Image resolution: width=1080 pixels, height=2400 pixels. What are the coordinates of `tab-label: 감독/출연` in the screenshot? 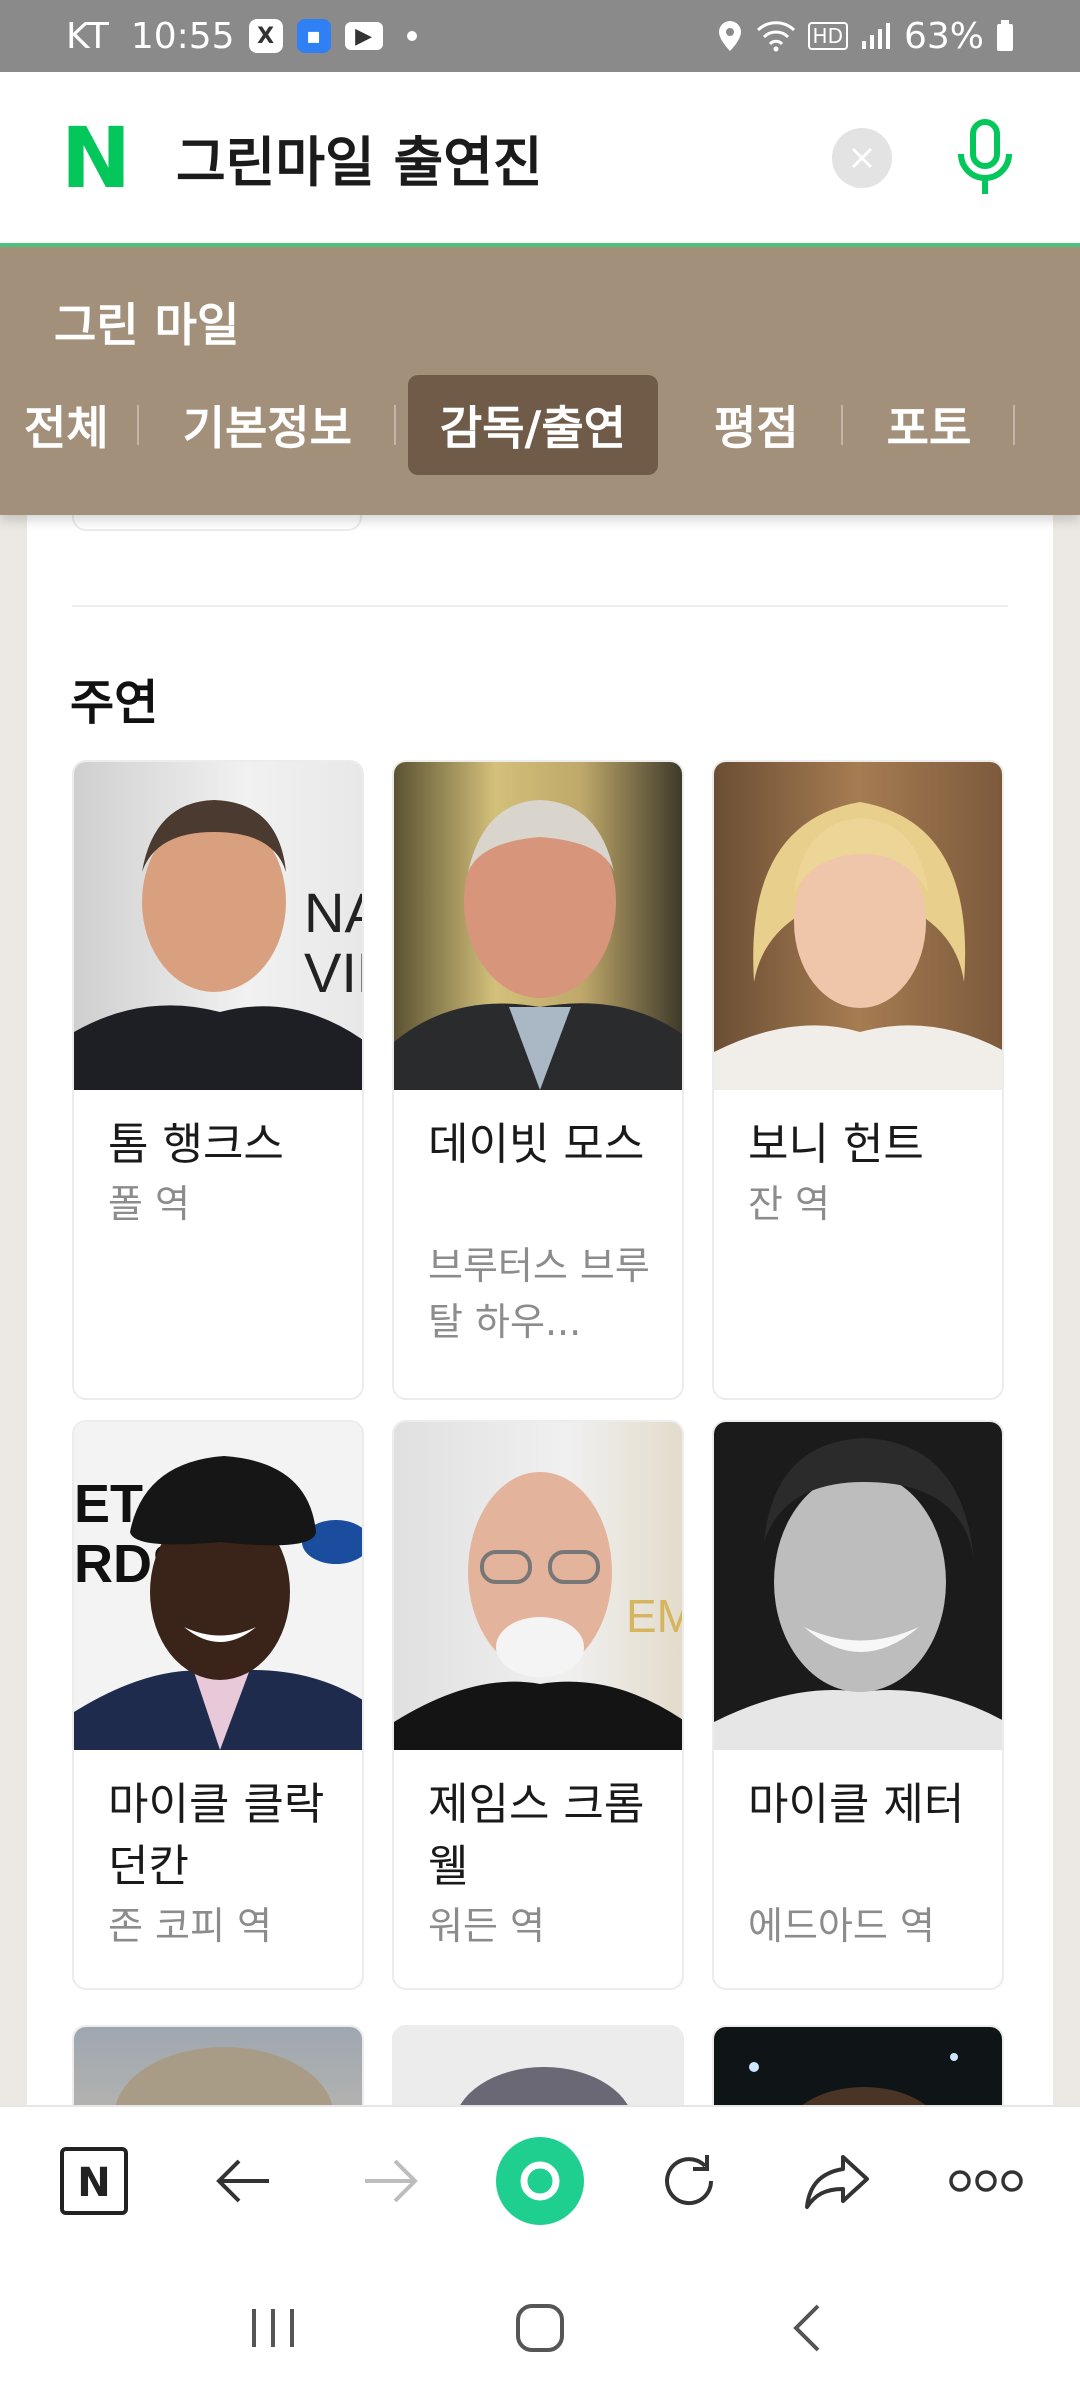 It's located at (533, 428).